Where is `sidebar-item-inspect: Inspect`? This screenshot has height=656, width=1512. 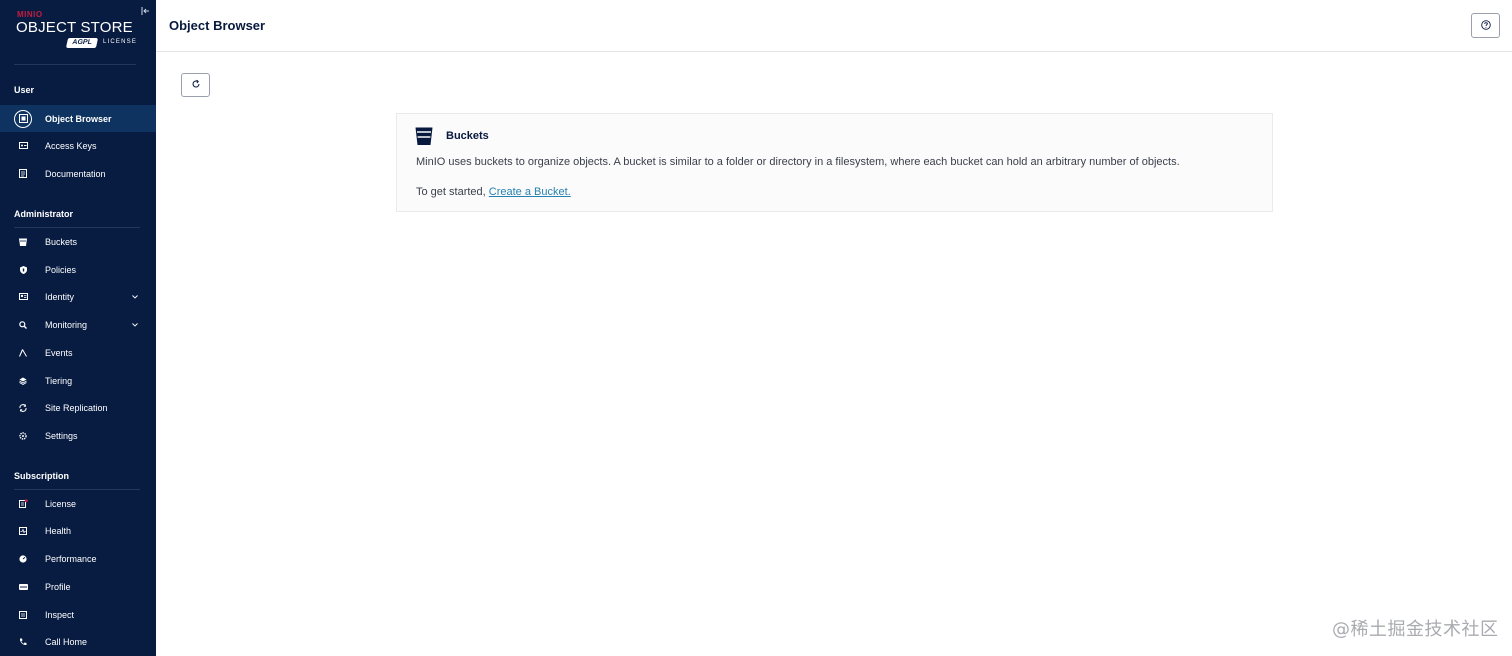 sidebar-item-inspect: Inspect is located at coordinates (78, 614).